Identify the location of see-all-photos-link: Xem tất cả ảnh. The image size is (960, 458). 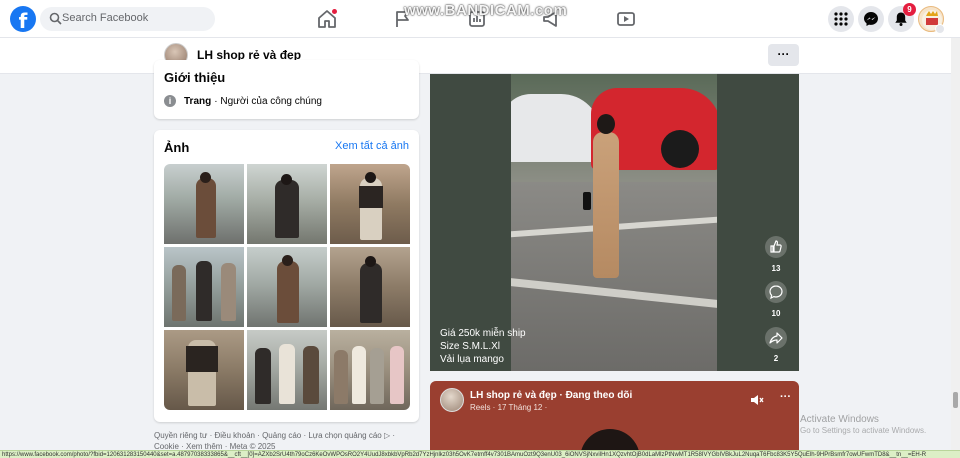
(372, 146).